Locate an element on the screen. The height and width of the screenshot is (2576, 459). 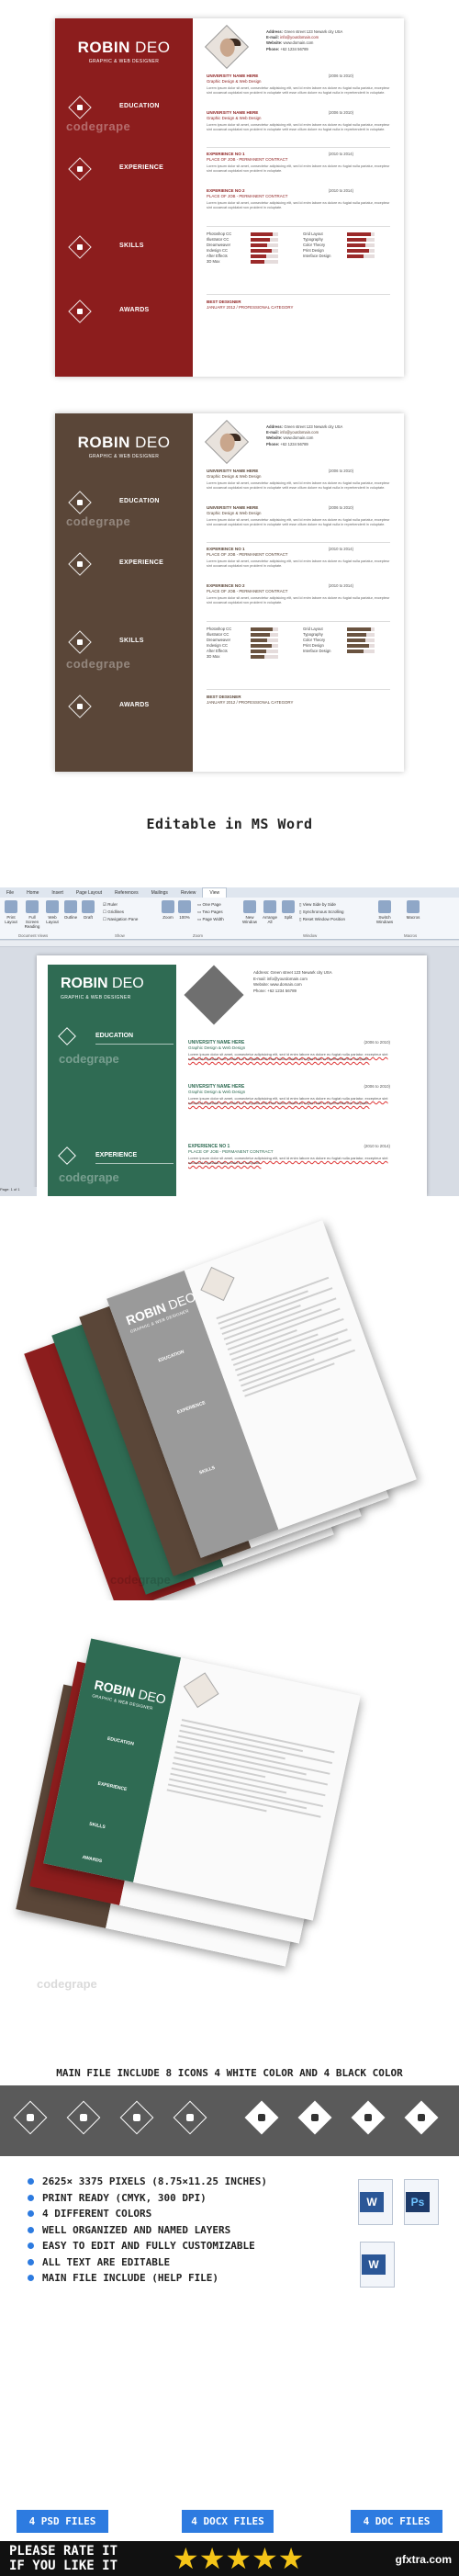
new-window-icon is located at coordinates (250, 906).